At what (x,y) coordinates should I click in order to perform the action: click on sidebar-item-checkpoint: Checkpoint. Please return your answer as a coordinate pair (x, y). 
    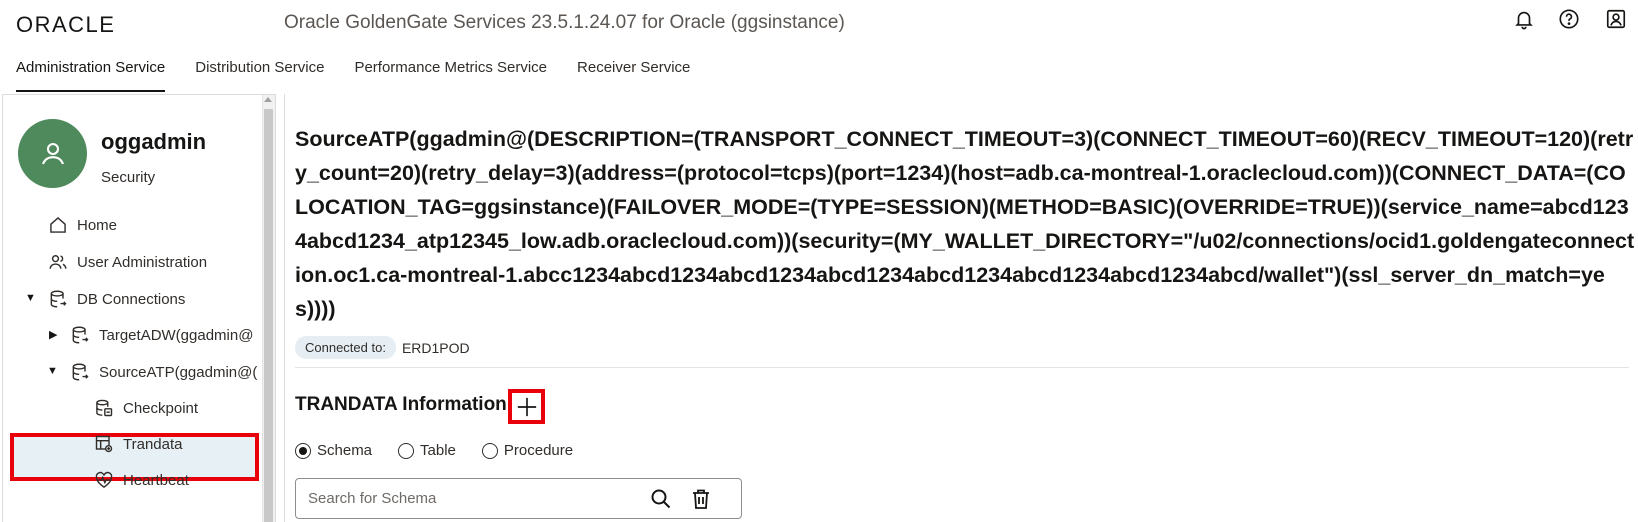
    Looking at the image, I should click on (145, 408).